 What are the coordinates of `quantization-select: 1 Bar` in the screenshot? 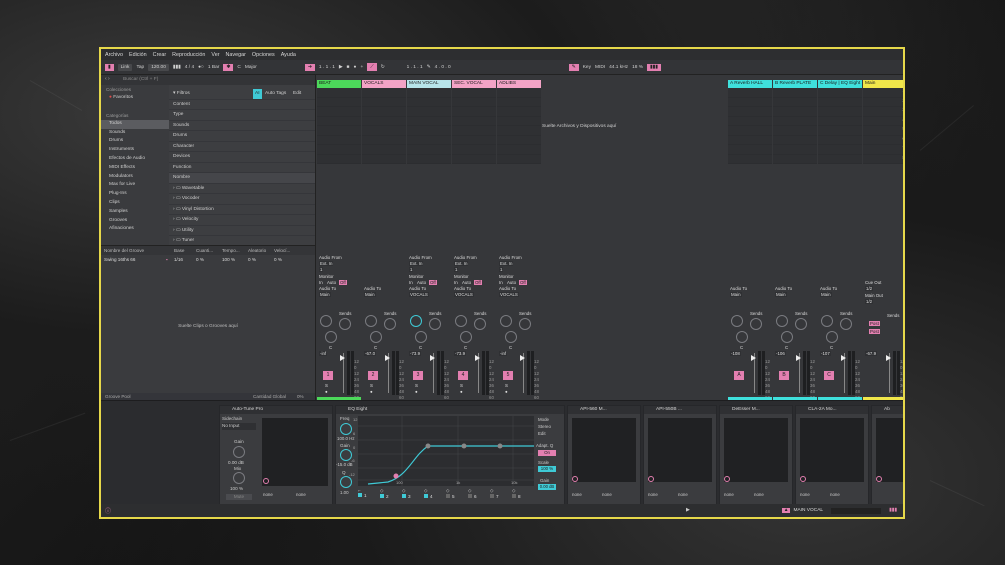 It's located at (213, 67).